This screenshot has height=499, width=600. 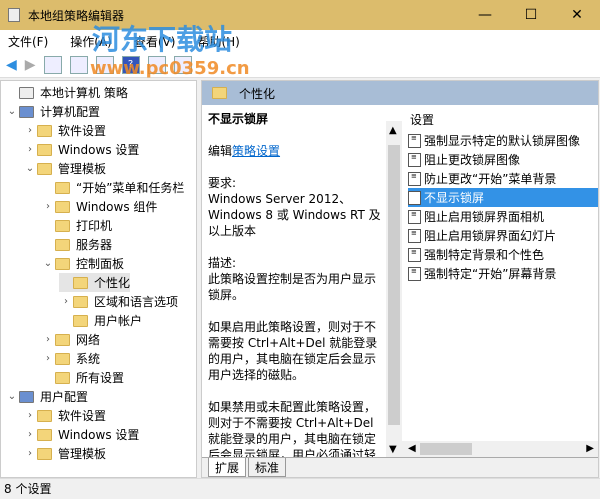 What do you see at coordinates (222, 263) in the screenshot?
I see `description-label: 描述:` at bounding box center [222, 263].